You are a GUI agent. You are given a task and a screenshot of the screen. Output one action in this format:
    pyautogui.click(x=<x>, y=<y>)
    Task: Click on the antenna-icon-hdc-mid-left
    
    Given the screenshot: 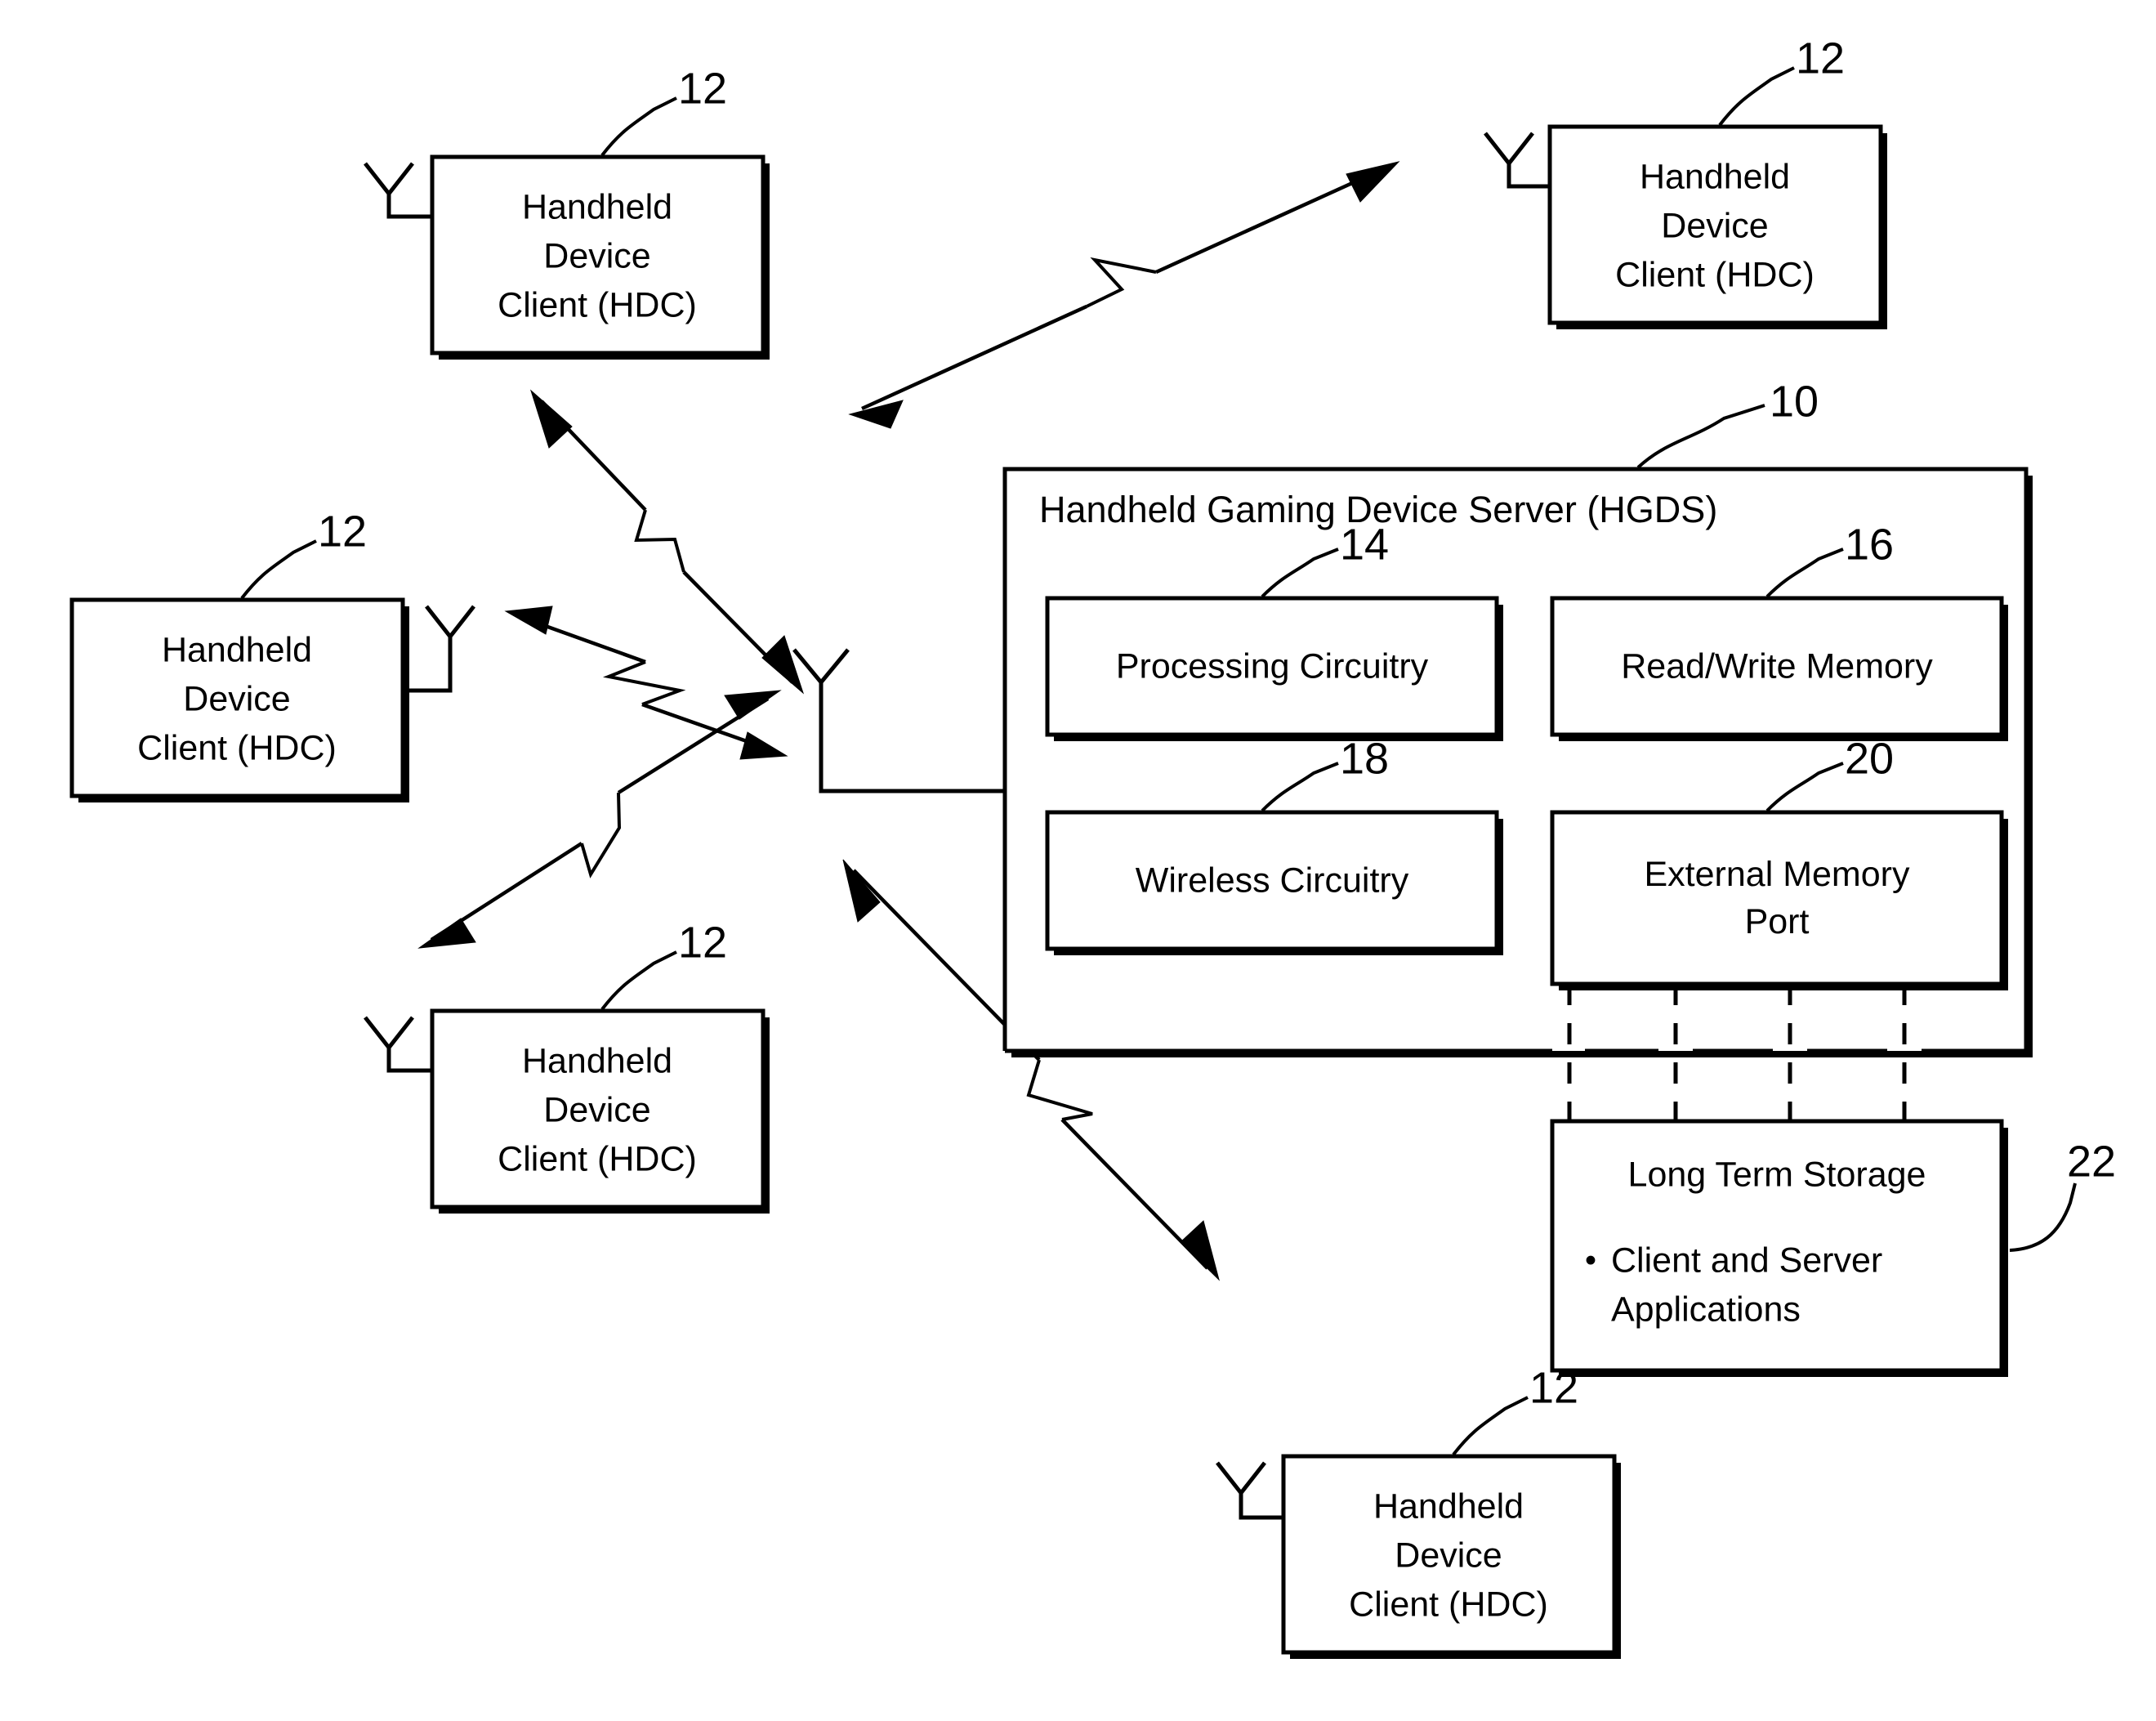 What is the action you would take?
    pyautogui.click(x=439, y=649)
    